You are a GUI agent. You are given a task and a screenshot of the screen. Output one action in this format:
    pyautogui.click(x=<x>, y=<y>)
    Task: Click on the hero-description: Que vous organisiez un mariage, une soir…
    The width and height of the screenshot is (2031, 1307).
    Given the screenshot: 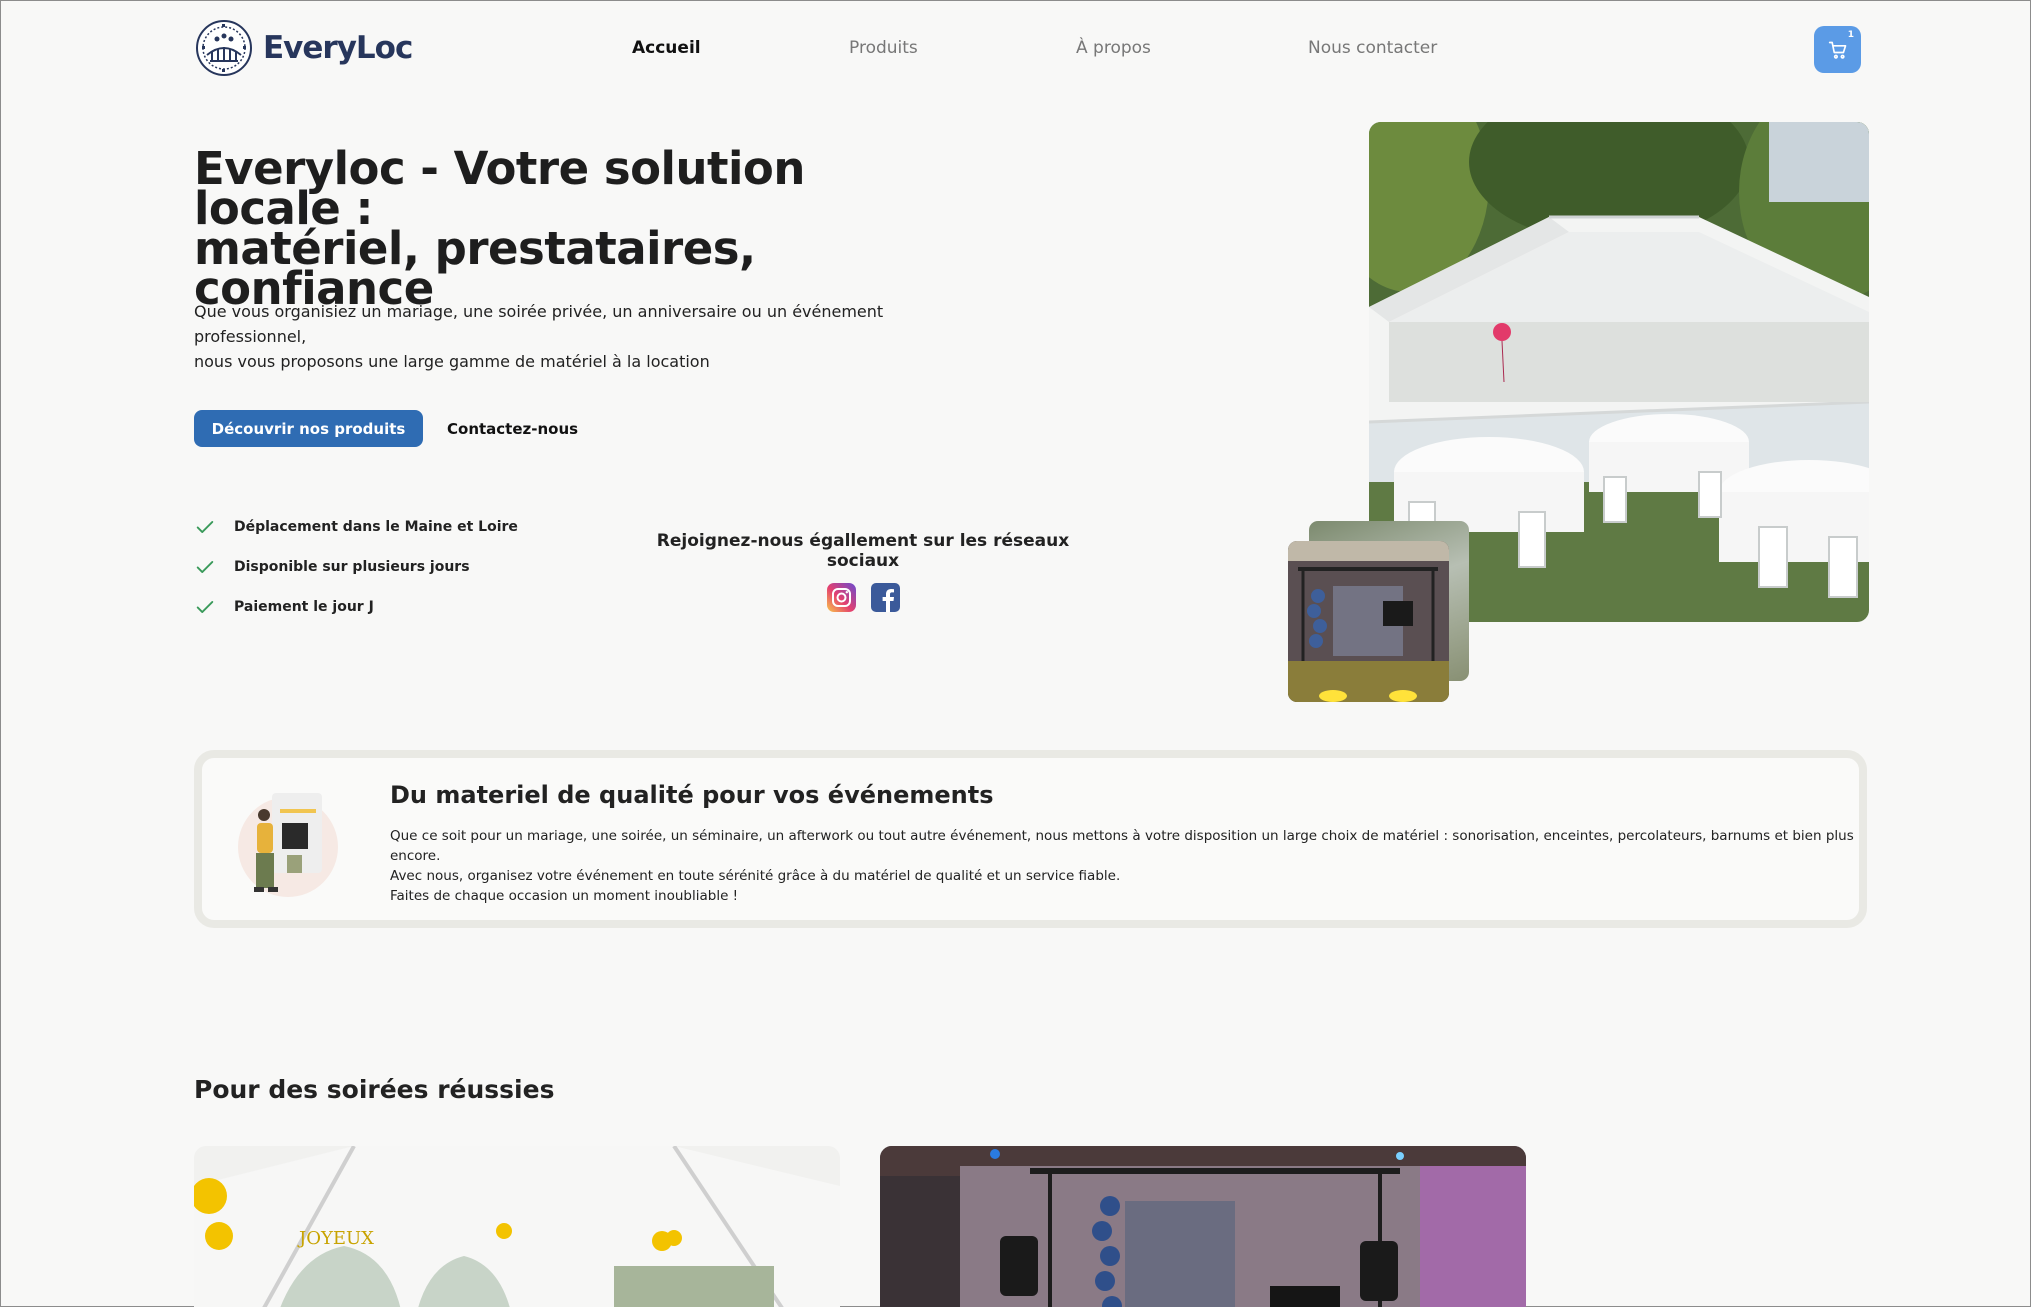 What is the action you would take?
    pyautogui.click(x=594, y=336)
    